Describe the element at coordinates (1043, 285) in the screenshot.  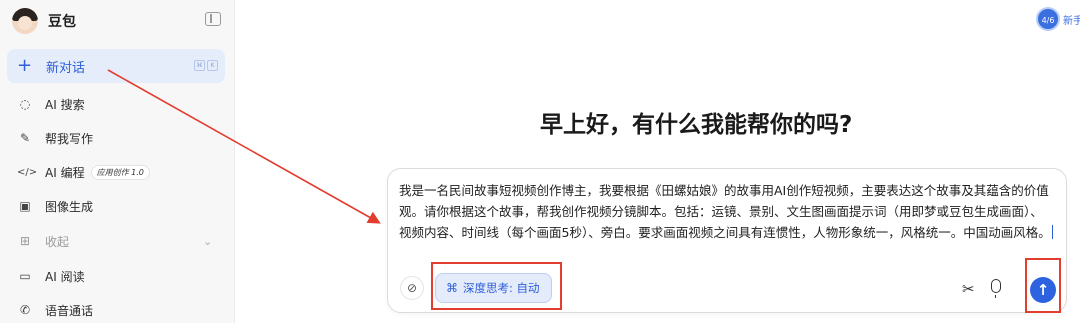
I see `annotation-box-send` at that location.